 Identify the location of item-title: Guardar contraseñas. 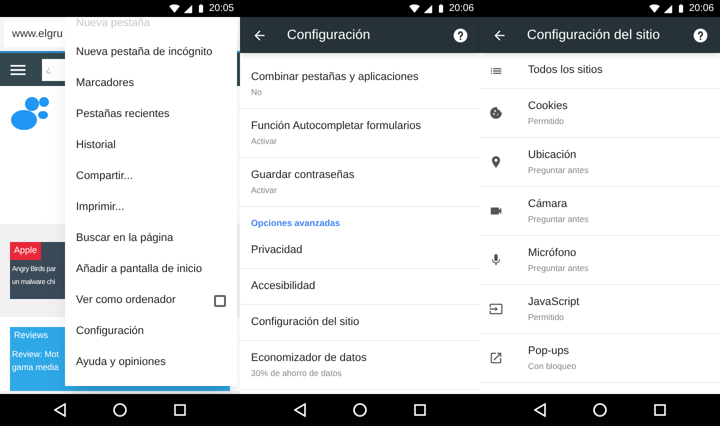
(303, 176).